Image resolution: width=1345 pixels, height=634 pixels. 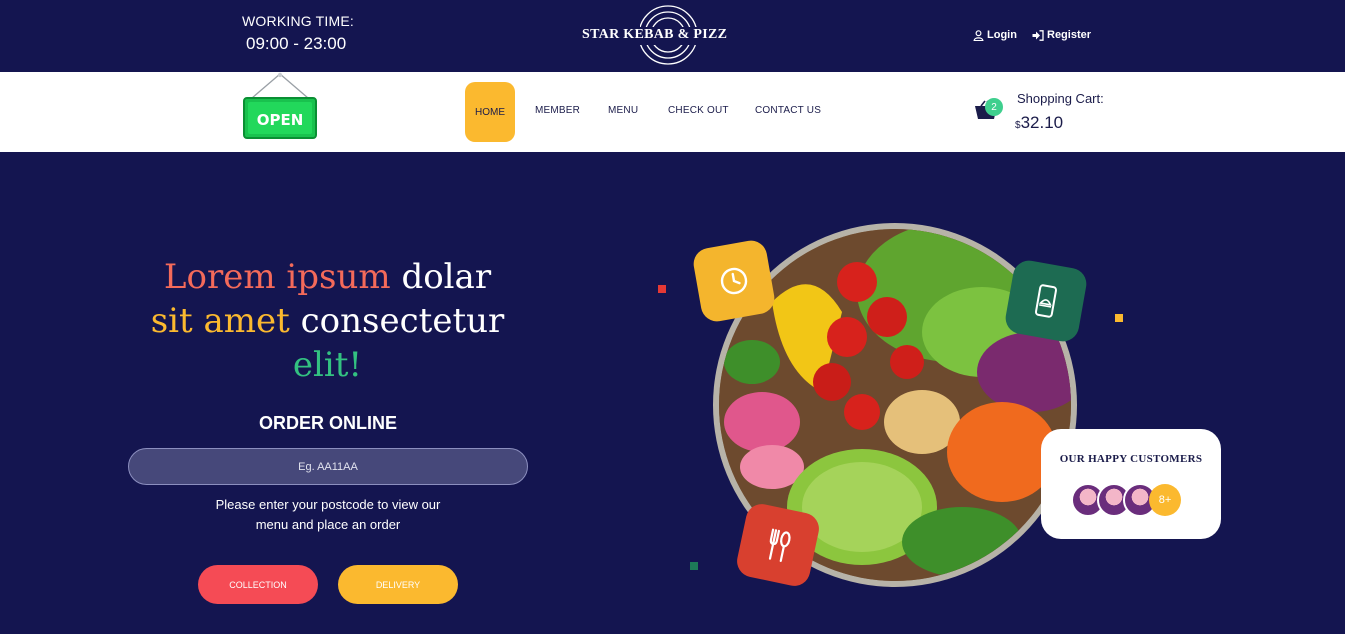 I want to click on open-sign-text: OPEN, so click(x=280, y=120).